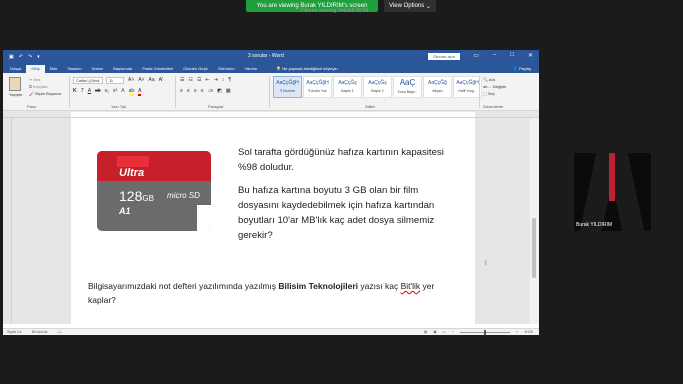 This screenshot has width=683, height=384. I want to click on multilevel-list-icon: ☲, so click(199, 80).